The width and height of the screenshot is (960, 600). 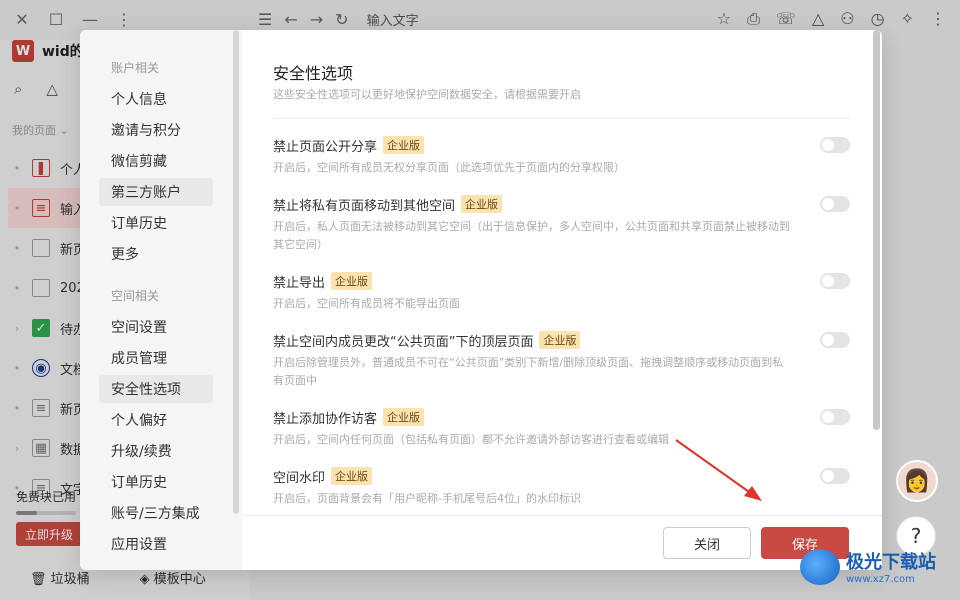 I want to click on nav-item-upgrade: 升级/续费, so click(x=156, y=451).